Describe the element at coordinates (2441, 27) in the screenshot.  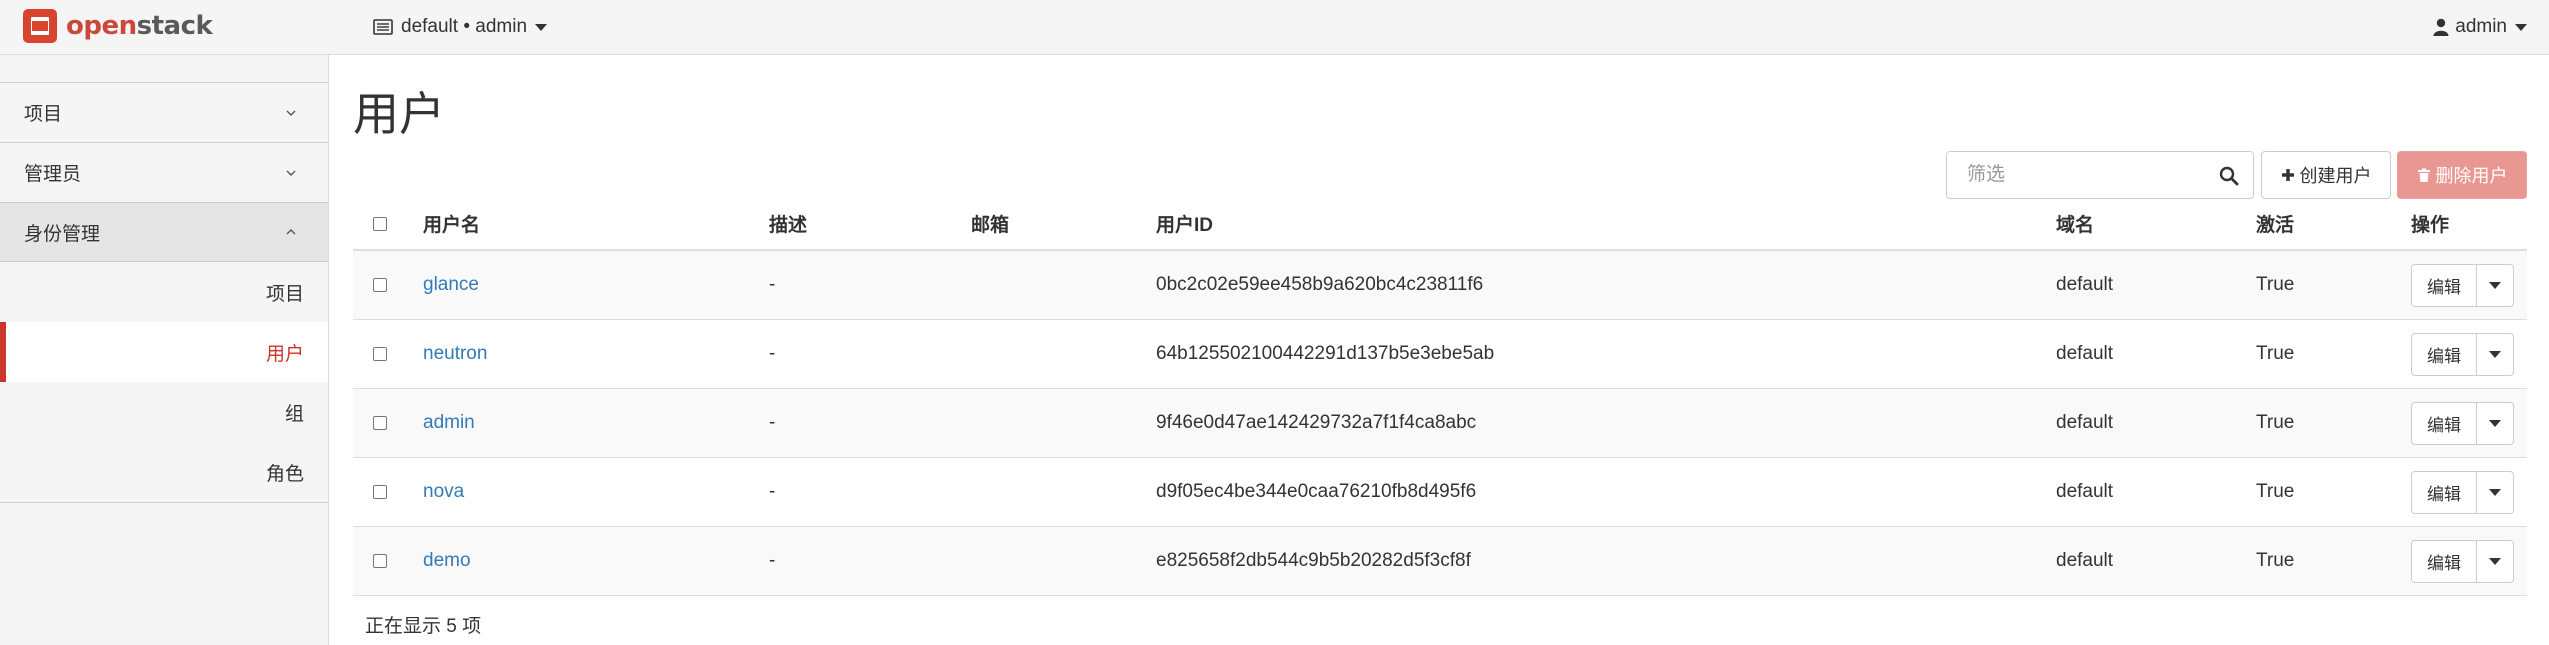
I see `user-icon` at that location.